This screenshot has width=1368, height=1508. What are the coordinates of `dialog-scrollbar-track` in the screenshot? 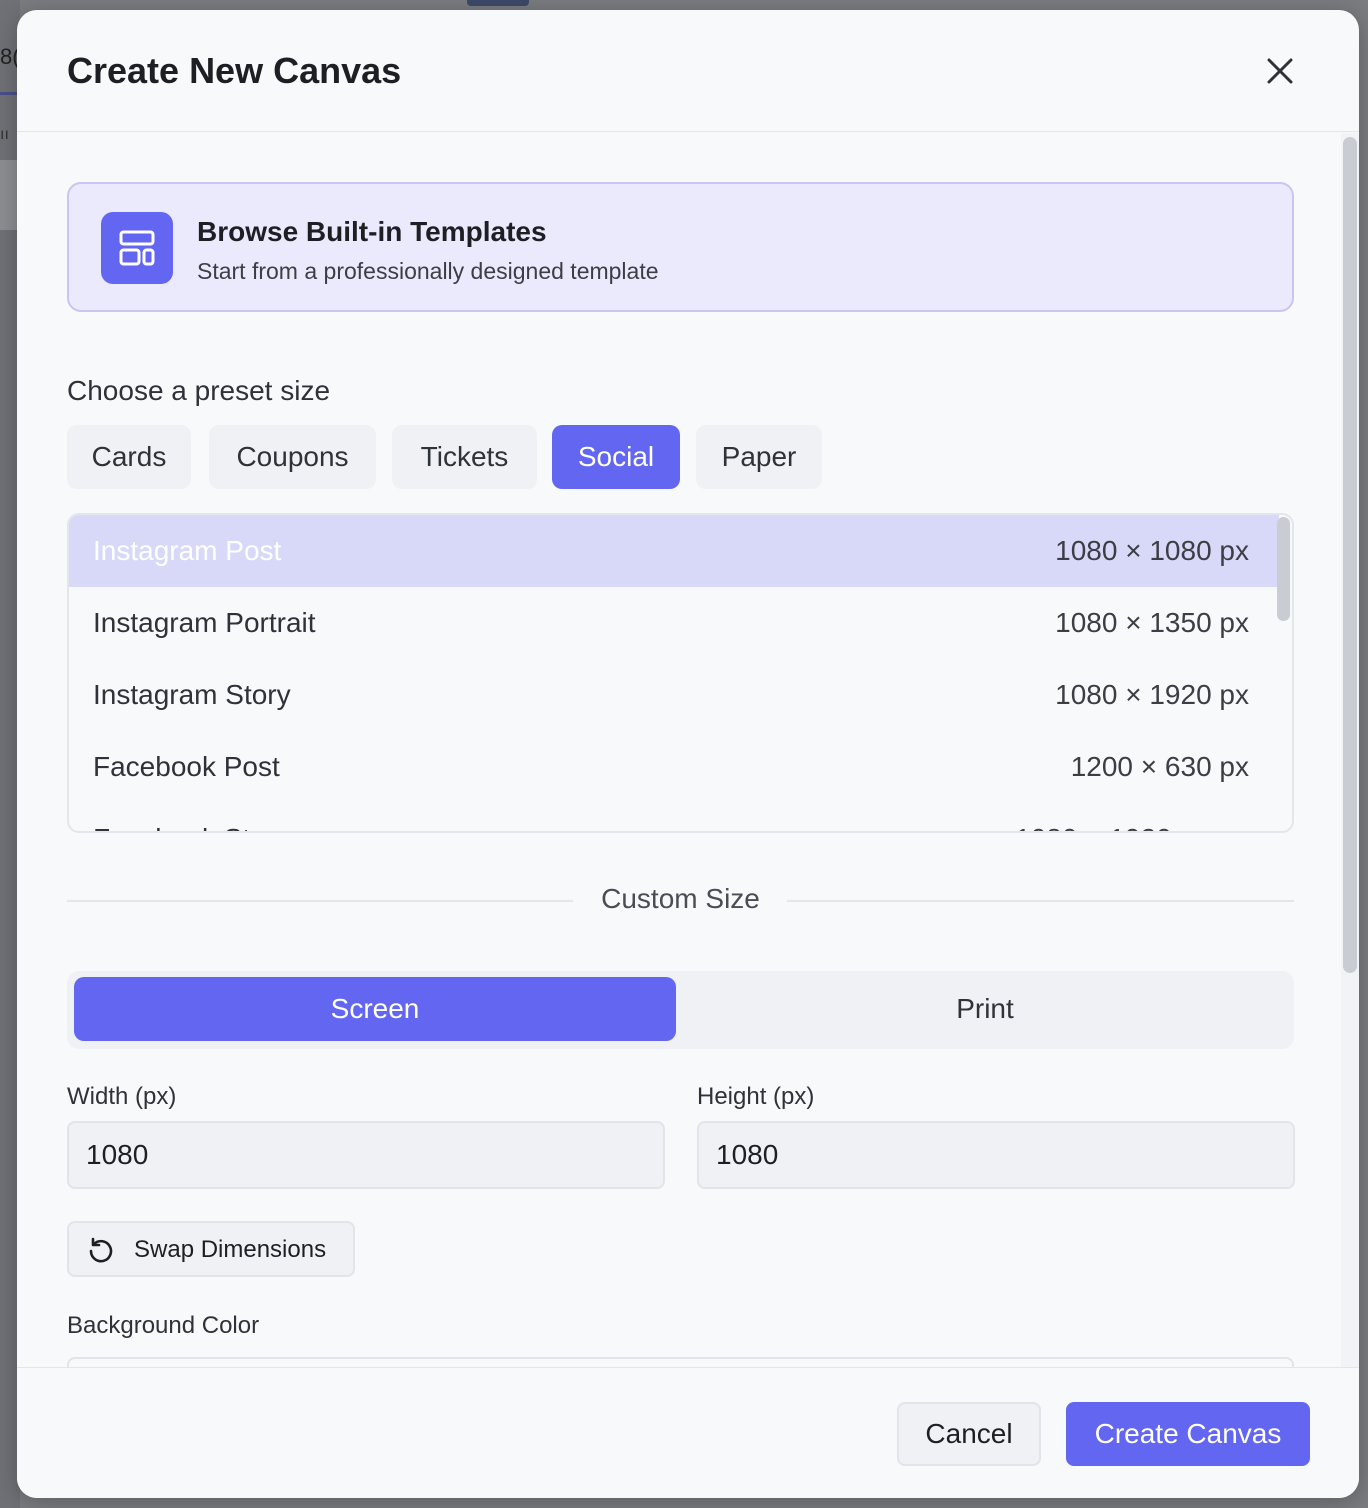 It's located at (1350, 750).